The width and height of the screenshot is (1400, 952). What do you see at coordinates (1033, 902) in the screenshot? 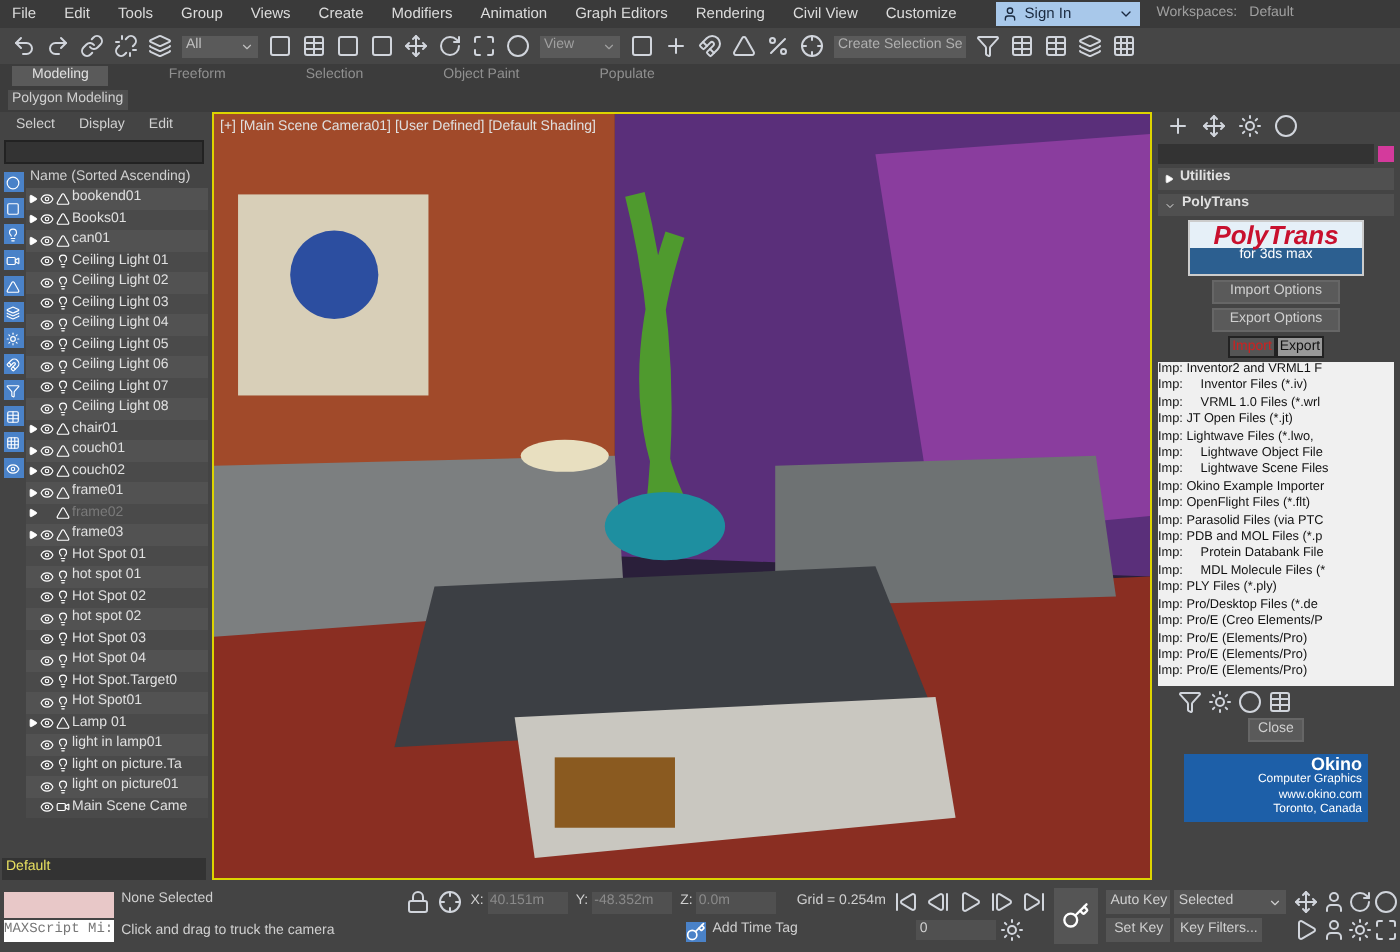
I see `go-to-end-icon` at bounding box center [1033, 902].